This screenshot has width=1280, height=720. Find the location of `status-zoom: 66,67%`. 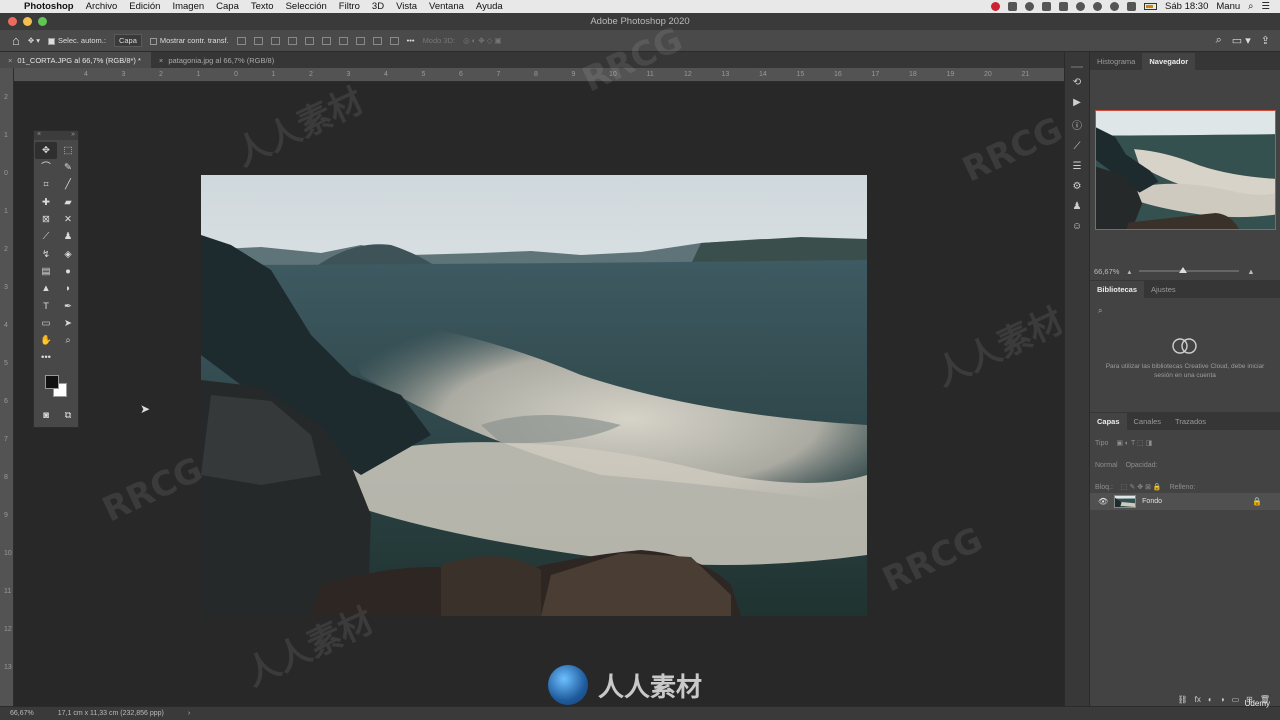

status-zoom: 66,67% is located at coordinates (22, 713).